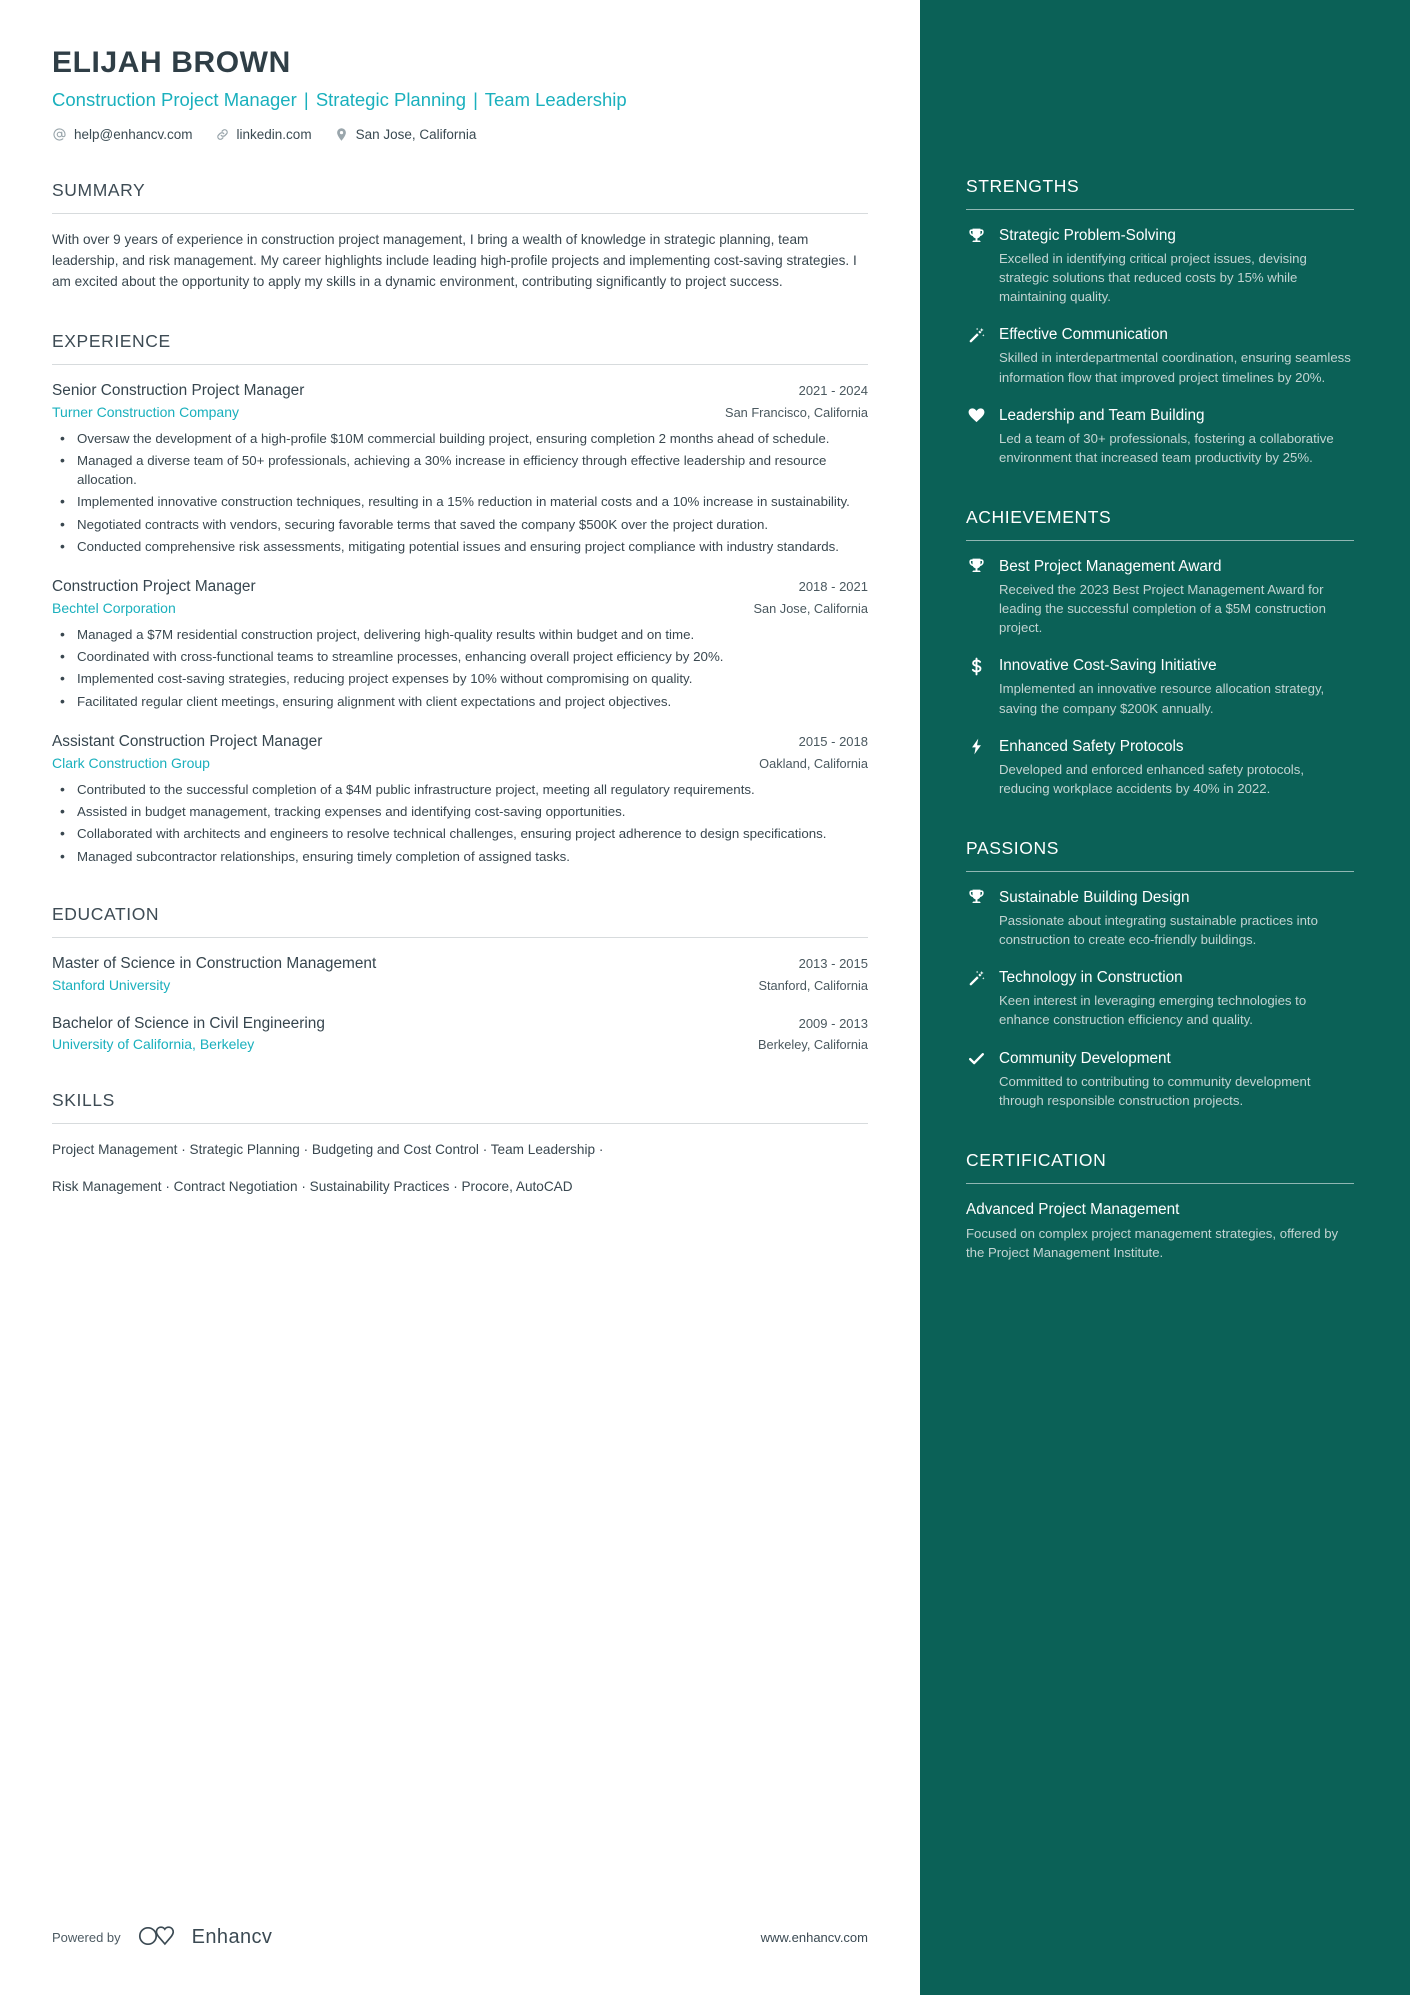  I want to click on strength-title: Leadership and Team Building, so click(1102, 415).